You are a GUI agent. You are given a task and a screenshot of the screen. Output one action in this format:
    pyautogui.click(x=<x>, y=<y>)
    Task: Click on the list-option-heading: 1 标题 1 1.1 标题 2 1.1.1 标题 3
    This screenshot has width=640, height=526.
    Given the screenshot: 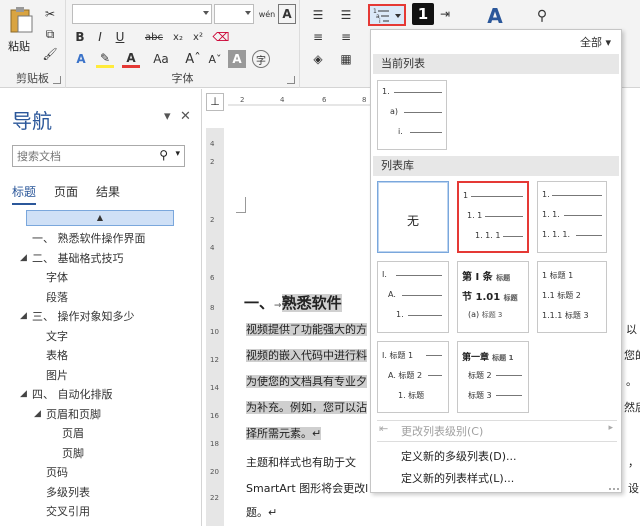 What is the action you would take?
    pyautogui.click(x=572, y=297)
    